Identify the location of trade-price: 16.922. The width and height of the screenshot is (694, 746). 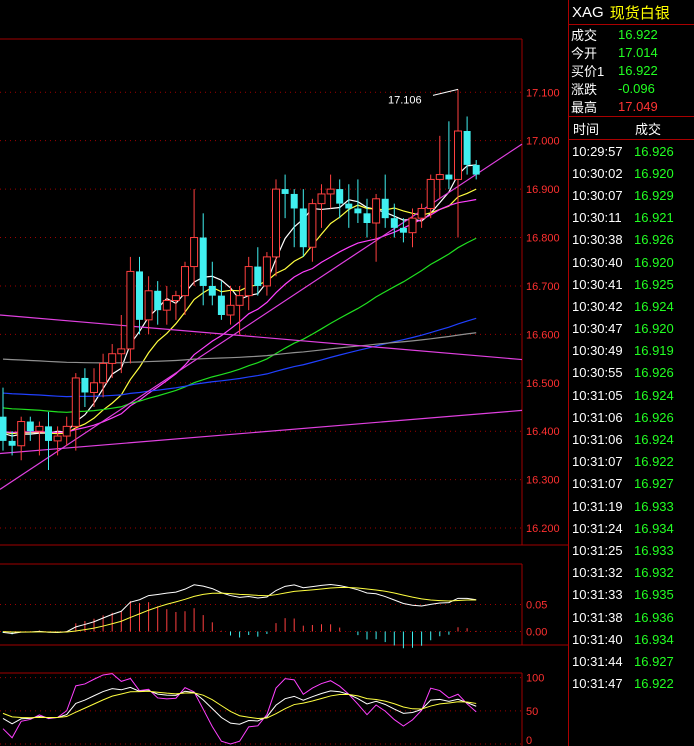
(654, 684).